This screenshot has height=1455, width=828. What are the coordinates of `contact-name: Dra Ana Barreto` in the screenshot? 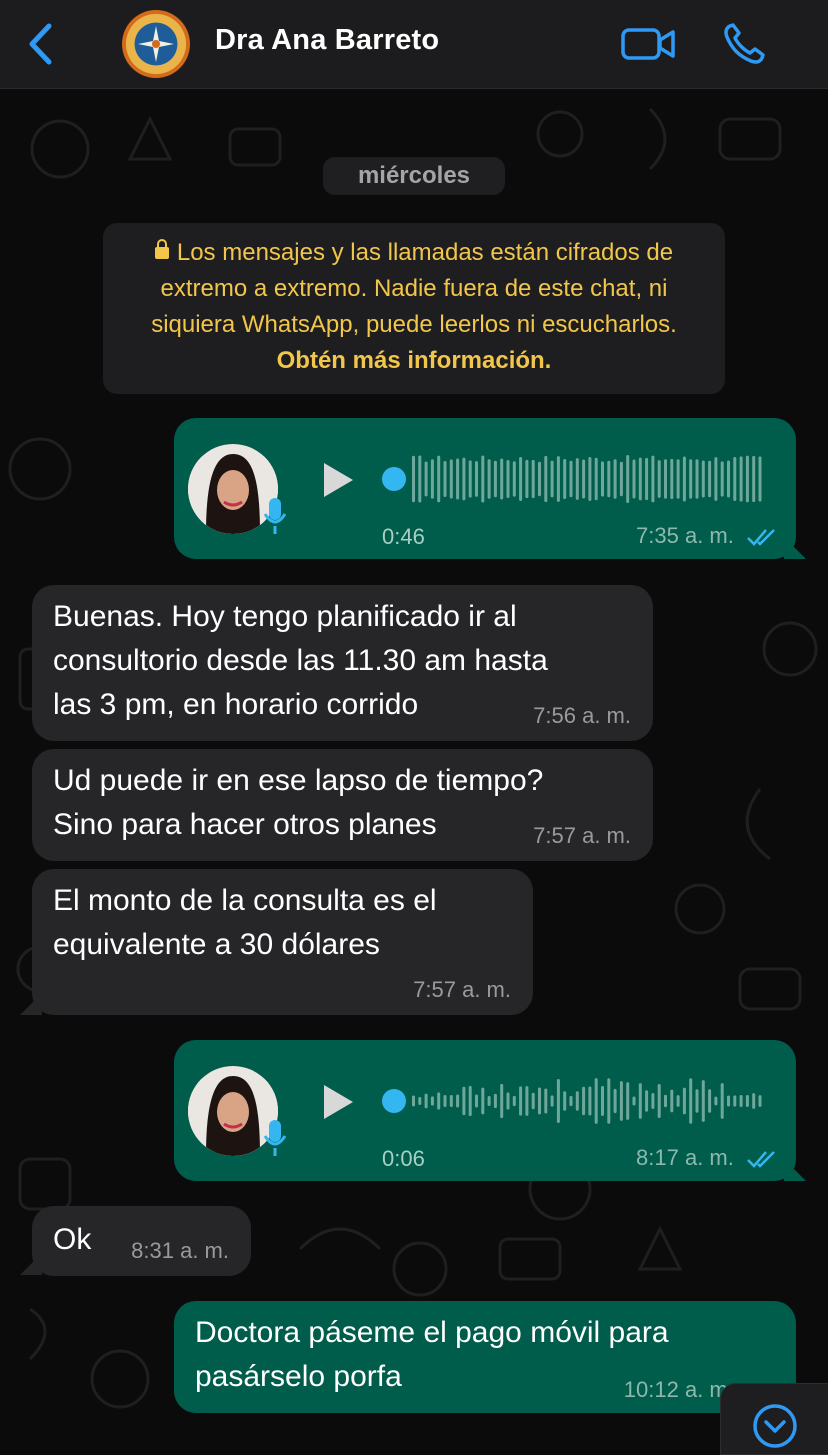 It's located at (327, 40).